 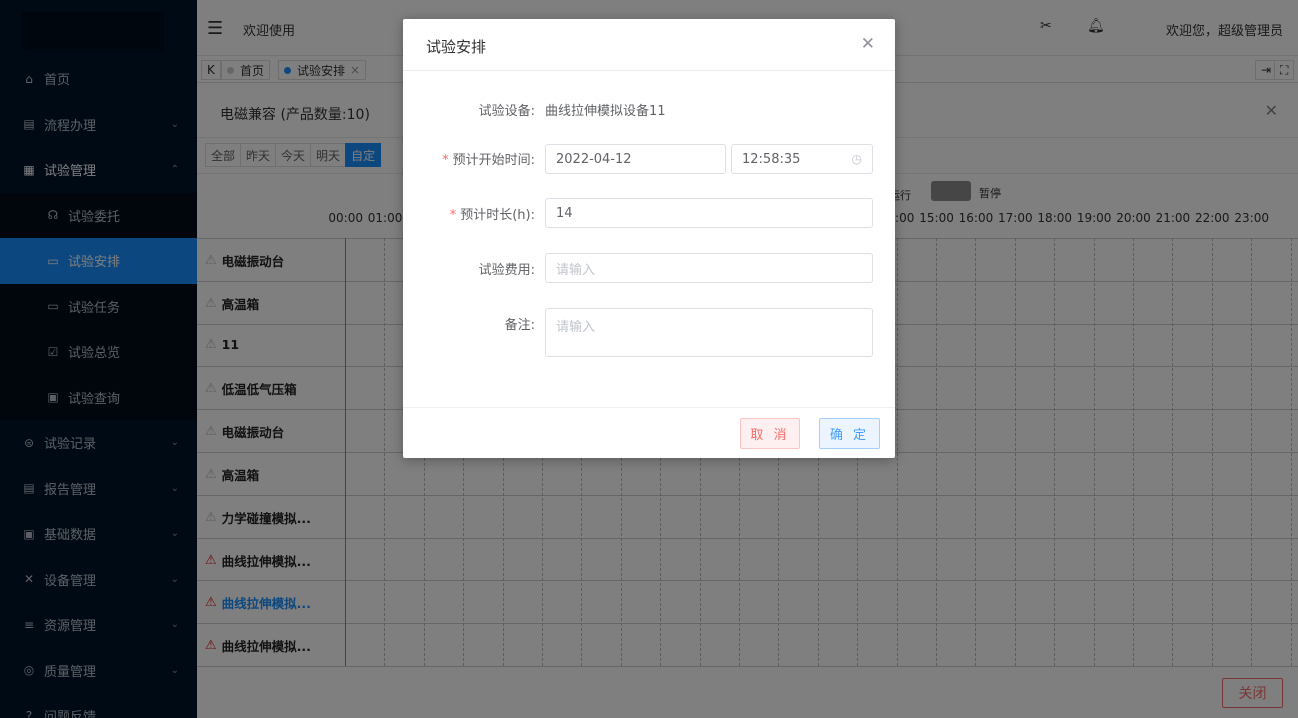 What do you see at coordinates (771, 159) in the screenshot?
I see `time-value: 12:58:35` at bounding box center [771, 159].